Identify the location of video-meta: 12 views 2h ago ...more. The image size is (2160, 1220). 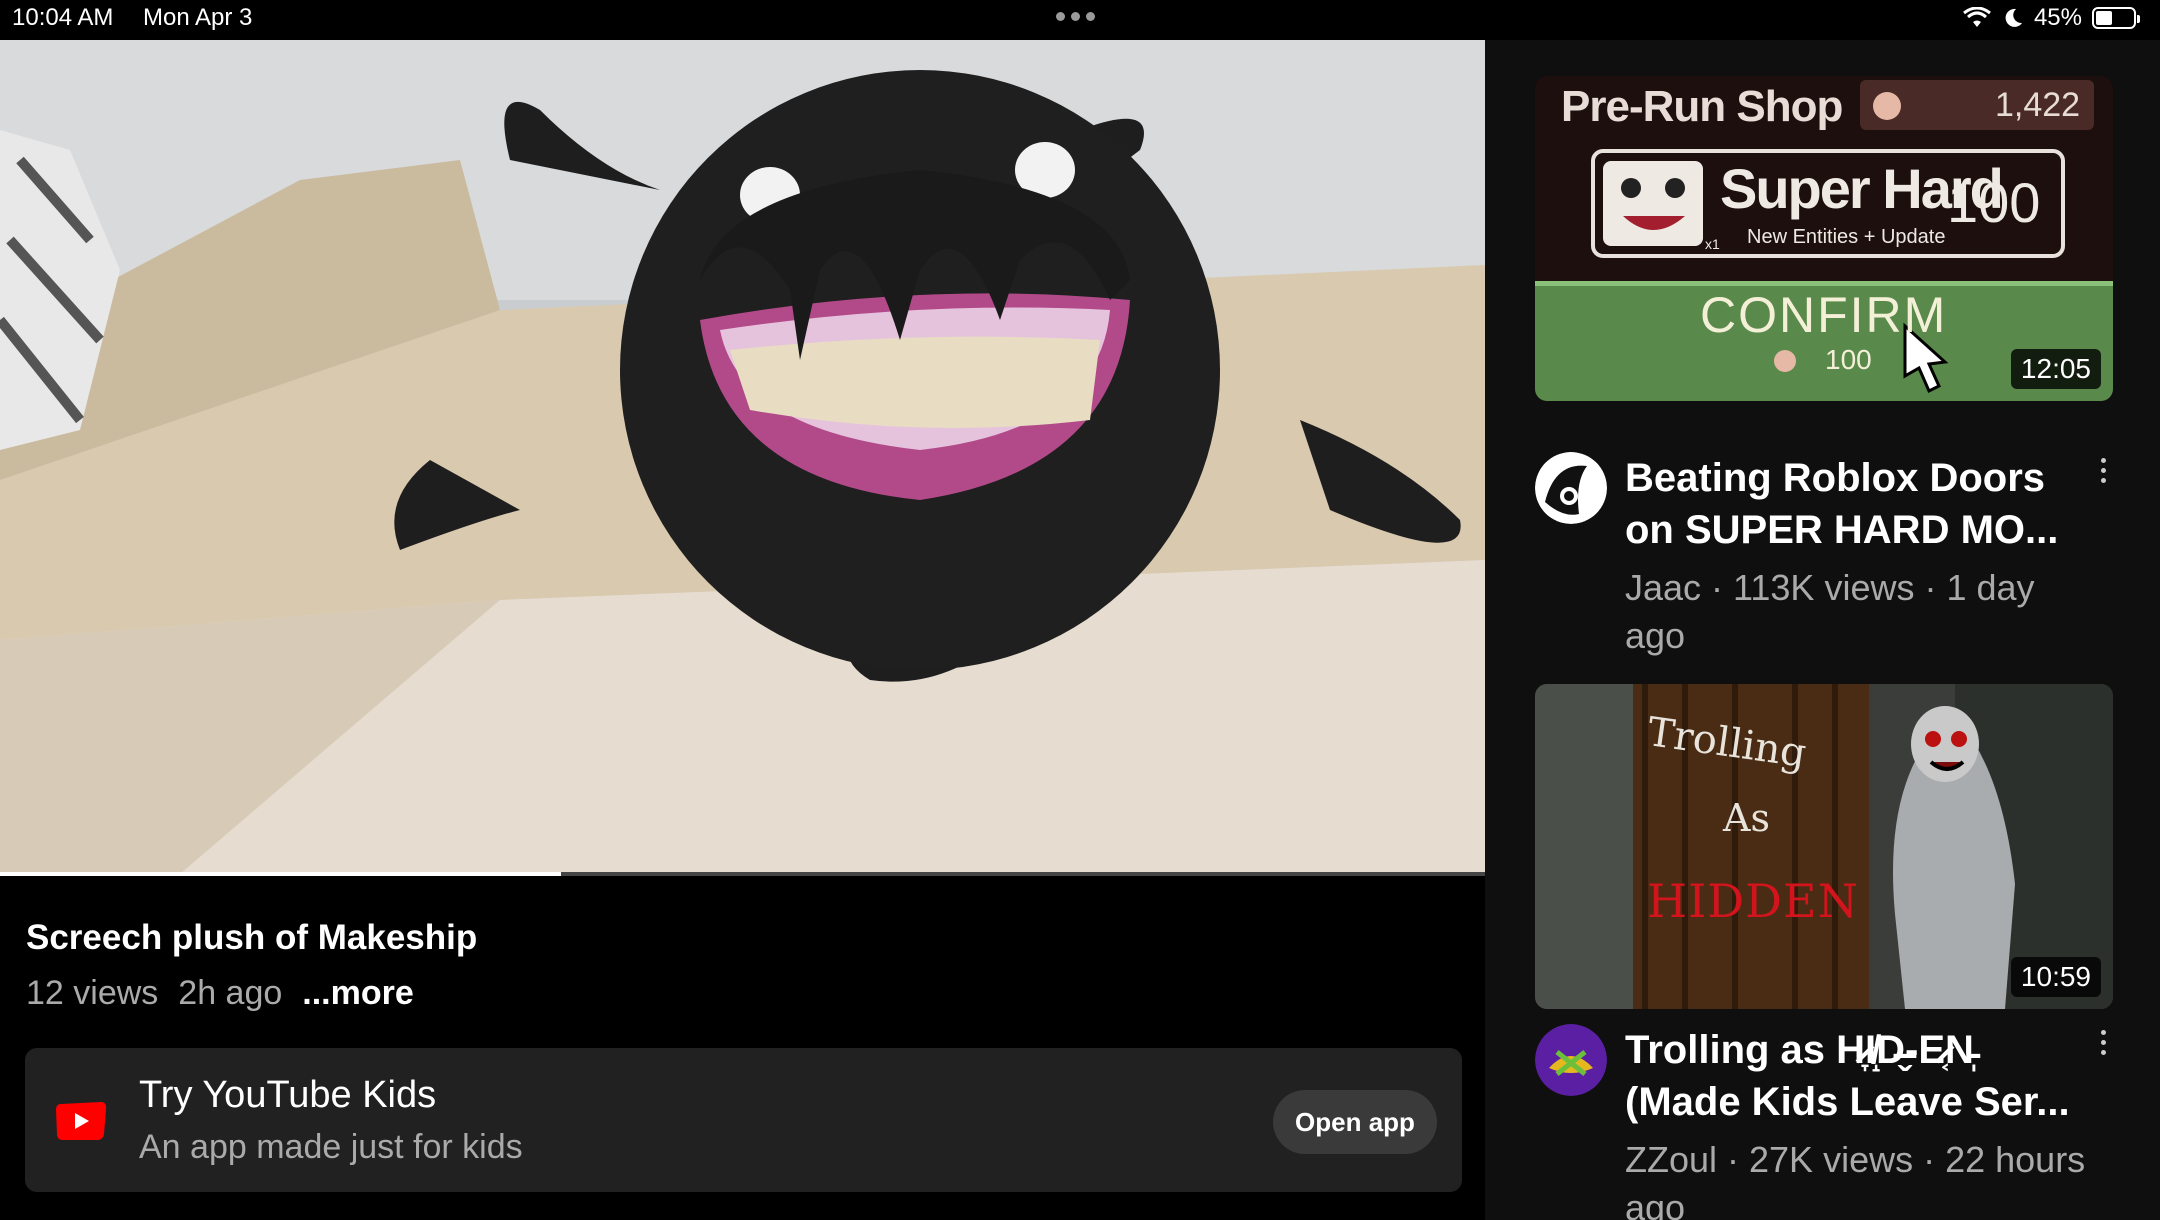
(220, 993).